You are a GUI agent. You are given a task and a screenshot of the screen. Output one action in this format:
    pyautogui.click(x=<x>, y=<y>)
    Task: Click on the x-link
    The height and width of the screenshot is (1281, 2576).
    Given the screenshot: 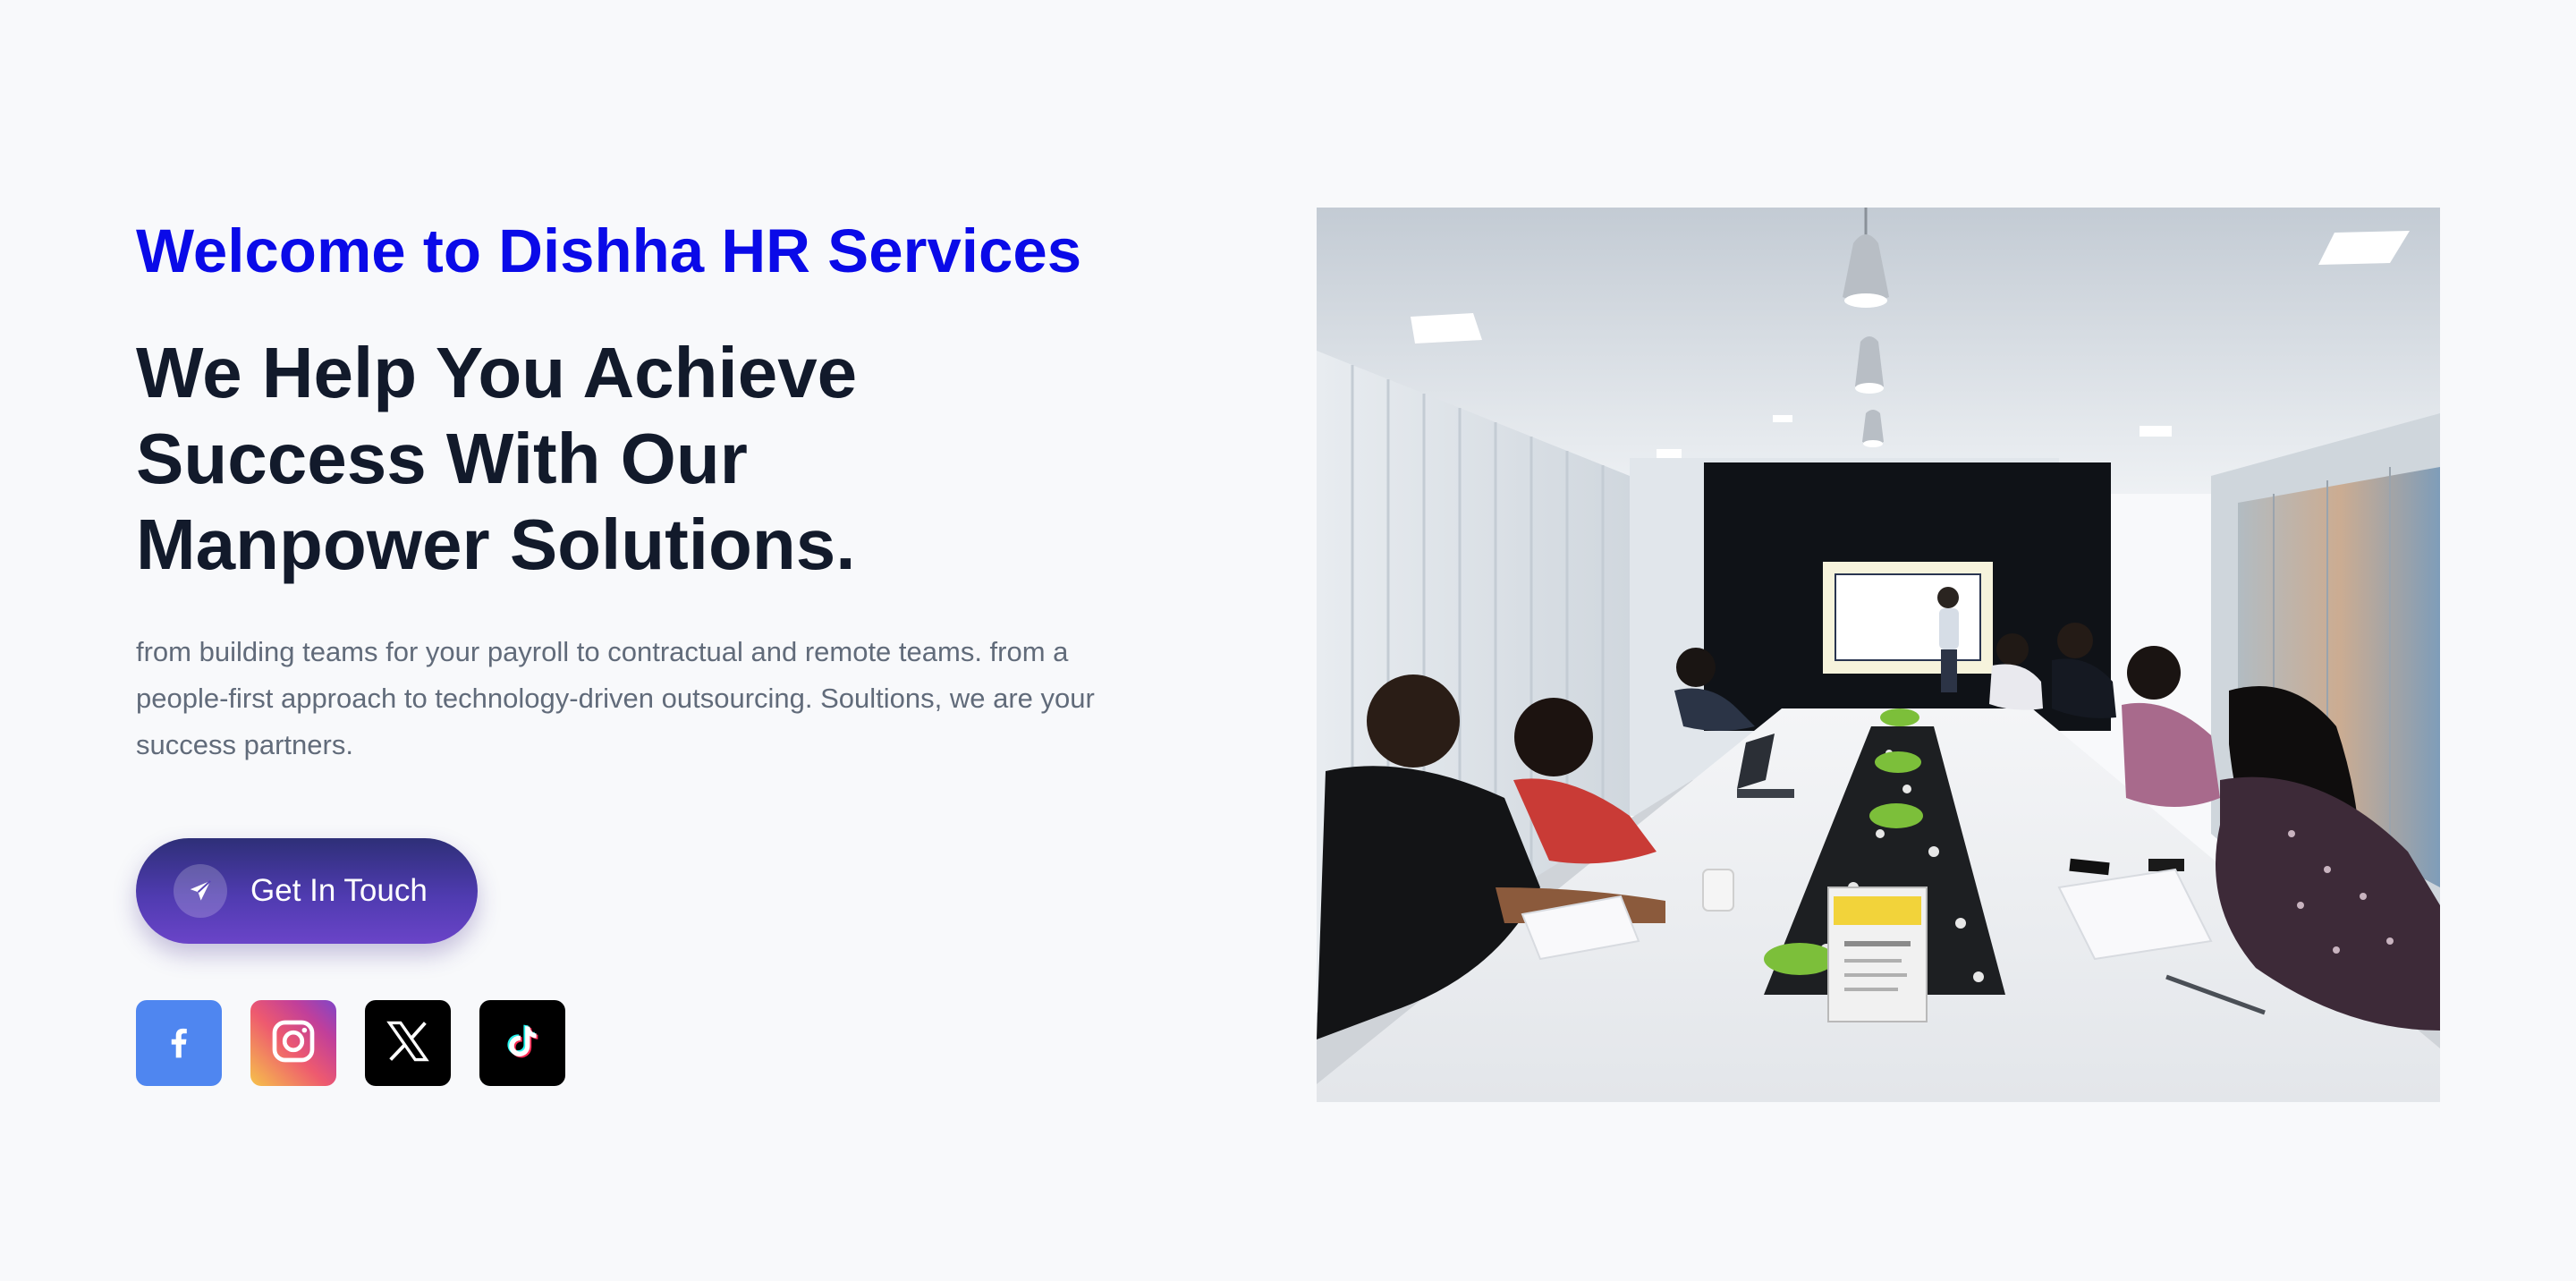 What is the action you would take?
    pyautogui.click(x=408, y=1043)
    